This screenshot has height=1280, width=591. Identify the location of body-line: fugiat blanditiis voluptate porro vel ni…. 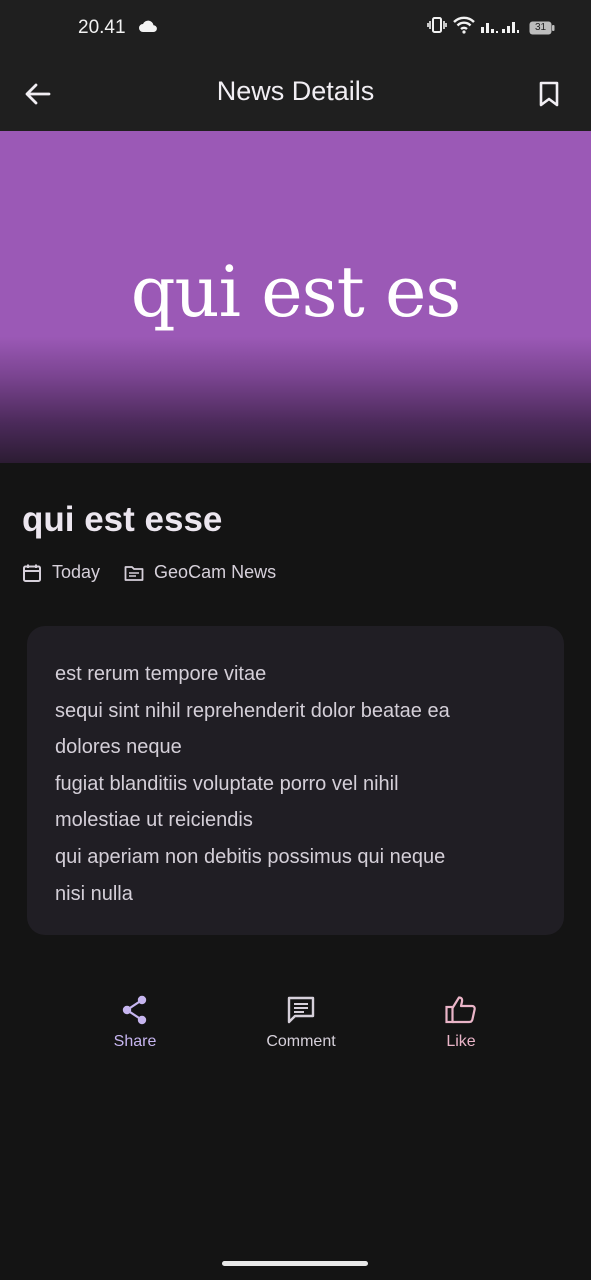
(227, 783).